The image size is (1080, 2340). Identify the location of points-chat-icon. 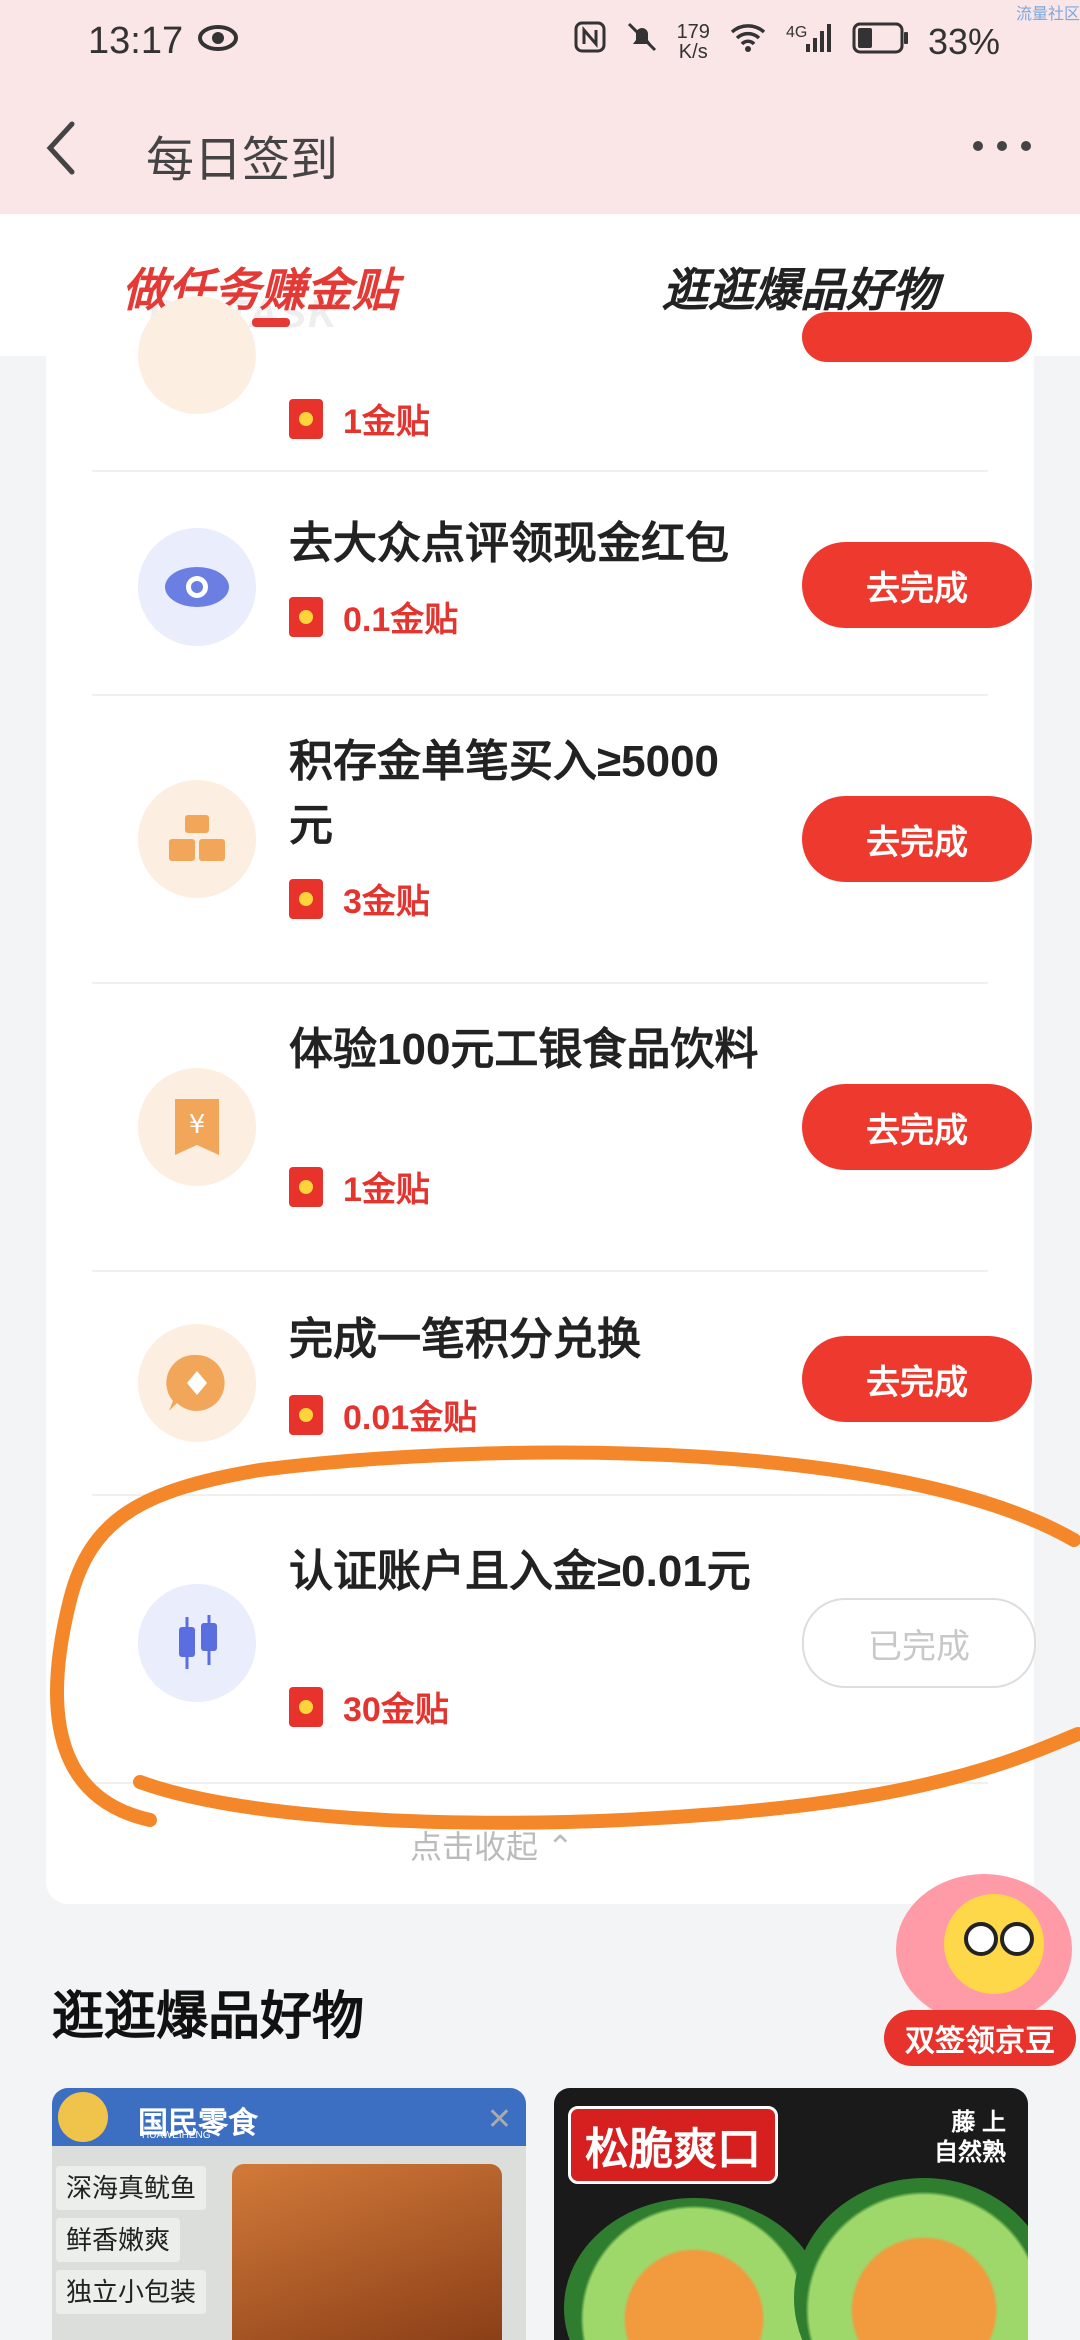
(197, 1383).